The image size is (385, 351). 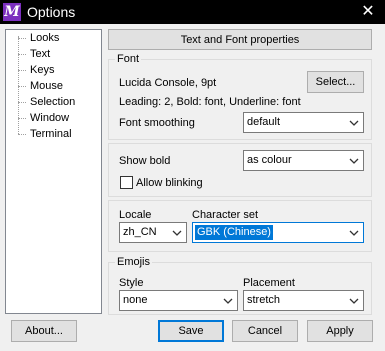 What do you see at coordinates (46, 102) in the screenshot?
I see `tree-item-selection: Selection` at bounding box center [46, 102].